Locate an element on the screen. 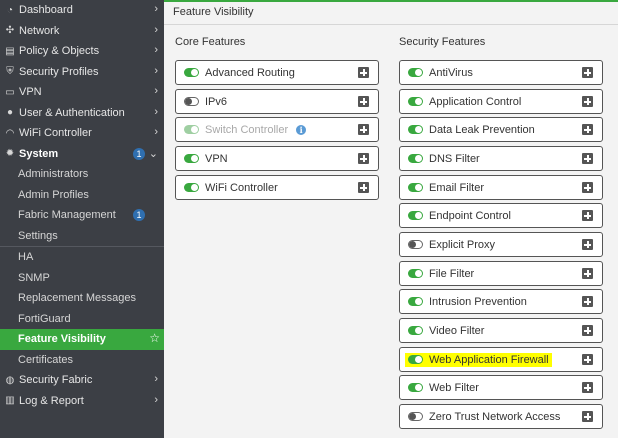 This screenshot has height=438, width=618. nav-admin-profiles: Admin Profiles is located at coordinates (82, 195).